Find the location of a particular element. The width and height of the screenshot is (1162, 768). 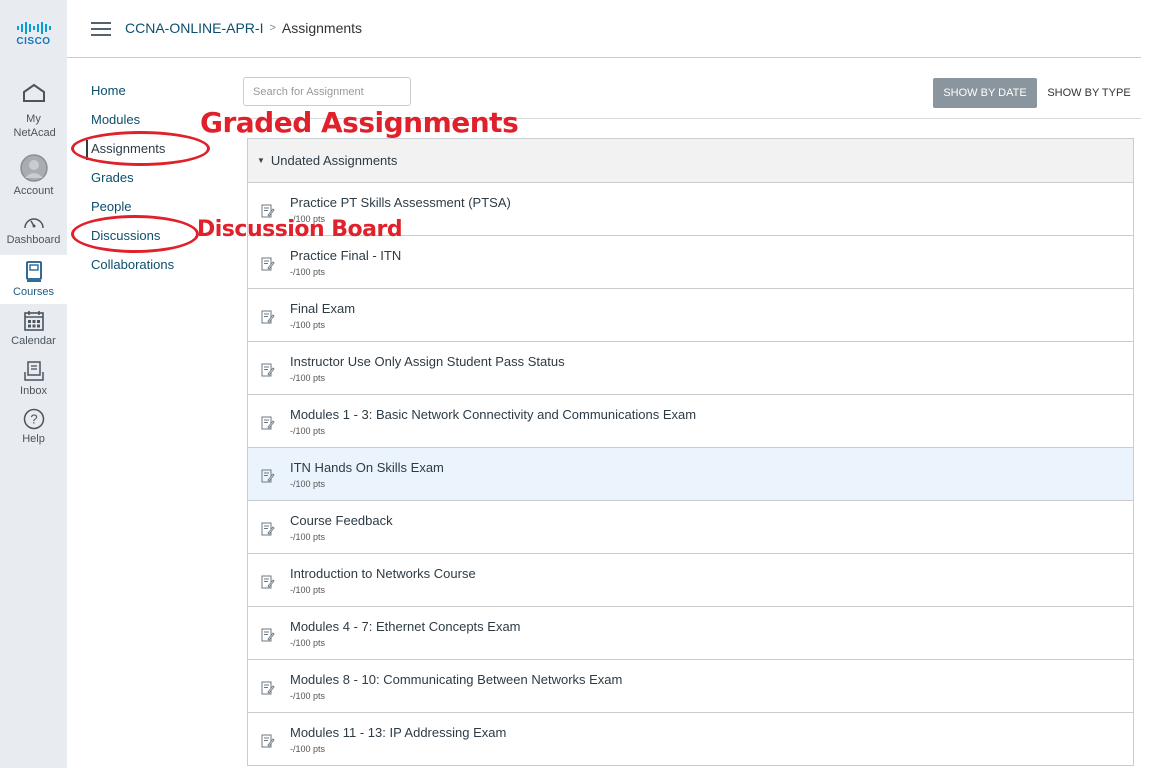

course-nav-collaborations: Collaborations is located at coordinates (156, 270).